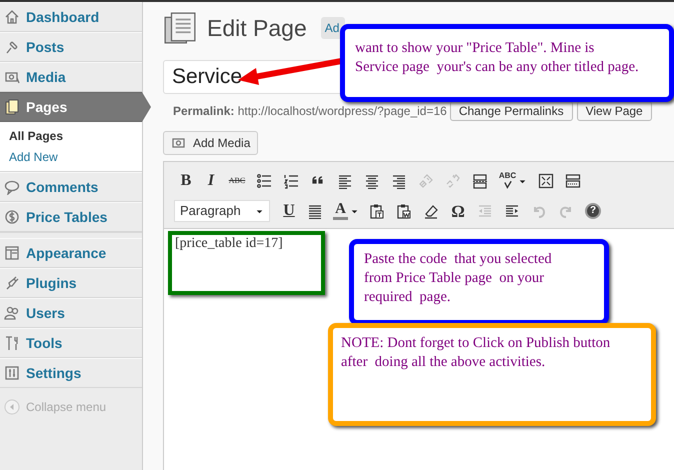 The width and height of the screenshot is (674, 470). Describe the element at coordinates (346, 211) in the screenshot. I see `text-color-button: A` at that location.